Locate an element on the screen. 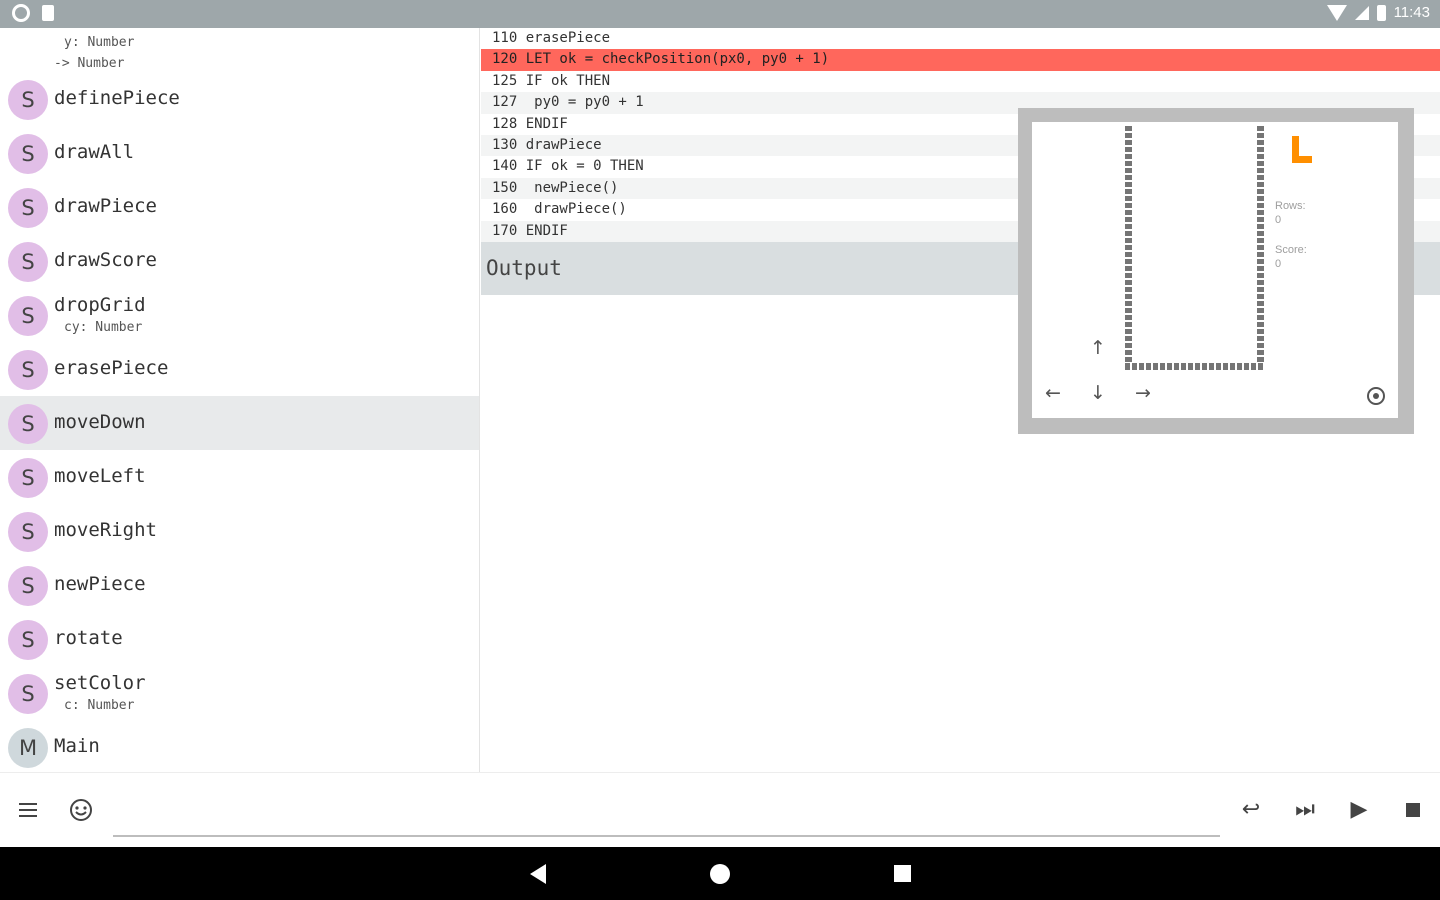  arrow-down-icon: ↓ is located at coordinates (1098, 393).